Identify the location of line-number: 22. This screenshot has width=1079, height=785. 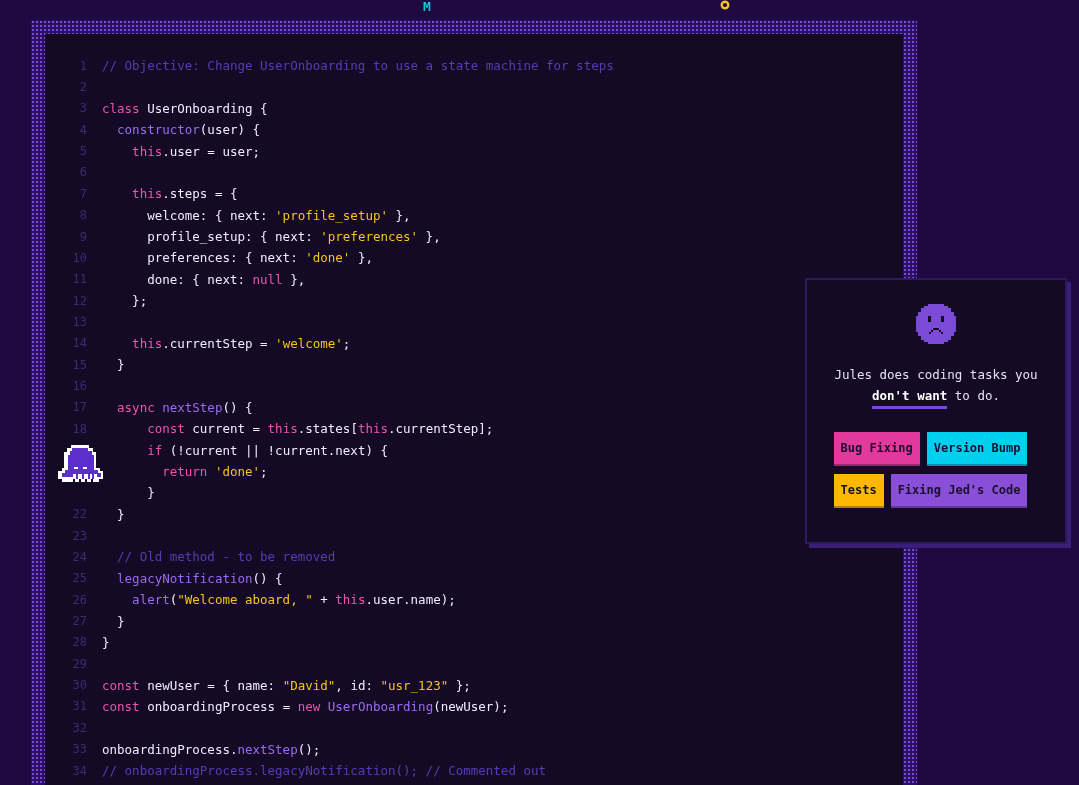
(79, 514).